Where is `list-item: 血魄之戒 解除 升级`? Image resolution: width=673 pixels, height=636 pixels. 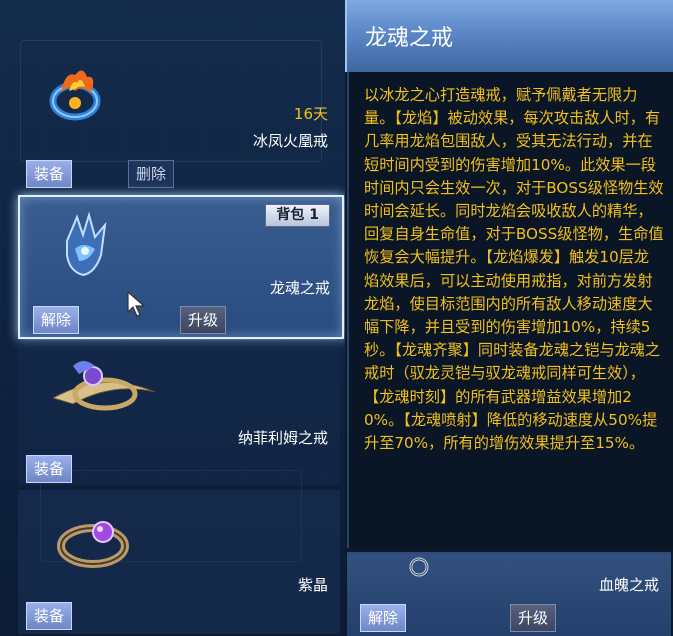
list-item: 血魄之戒 解除 升级 is located at coordinates (509, 594).